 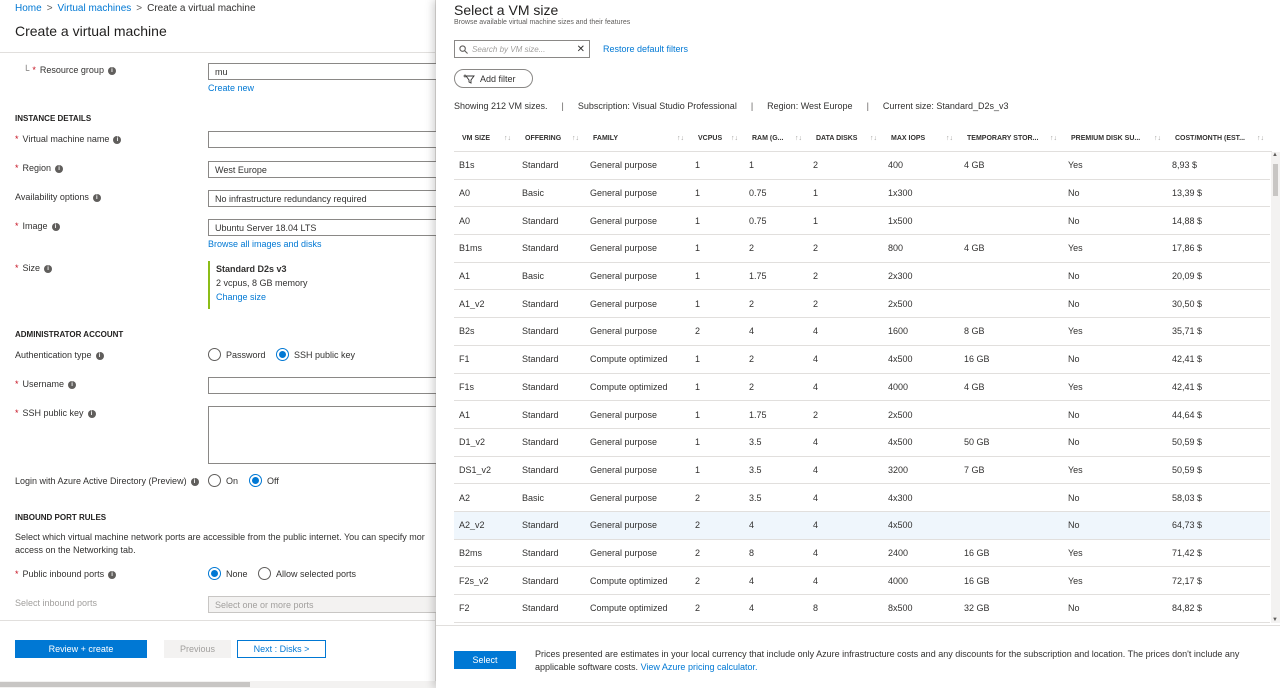 What do you see at coordinates (1074, 193) in the screenshot?
I see `table-cell: No` at bounding box center [1074, 193].